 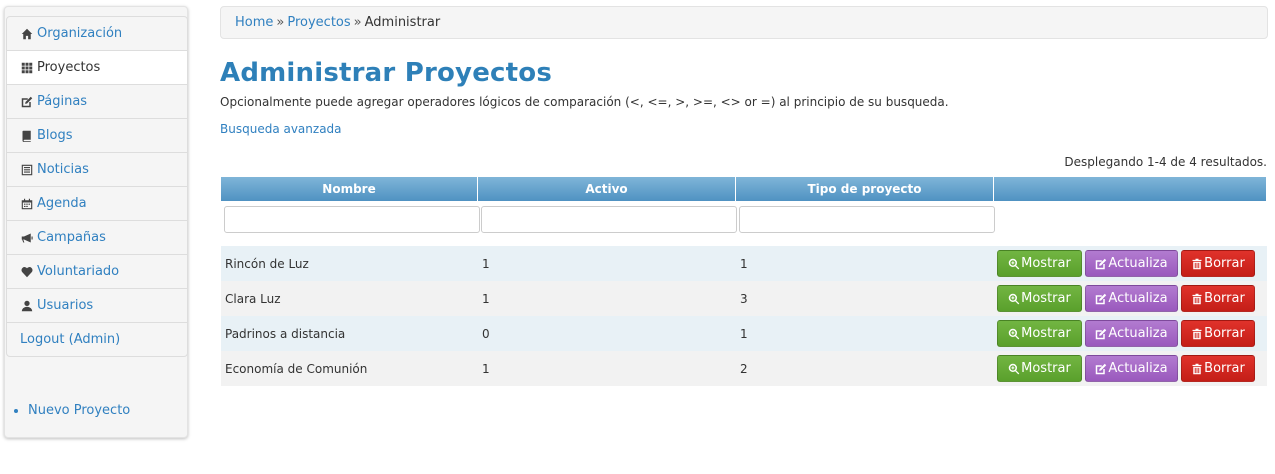 I want to click on heart-icon, so click(x=26, y=271).